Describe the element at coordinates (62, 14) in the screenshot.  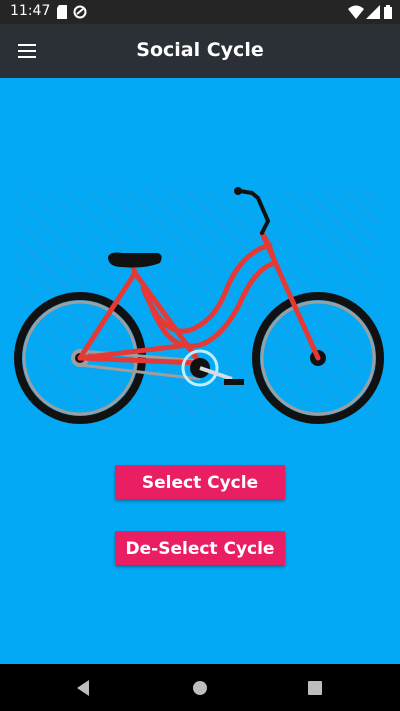
I see `sd-card-icon` at that location.